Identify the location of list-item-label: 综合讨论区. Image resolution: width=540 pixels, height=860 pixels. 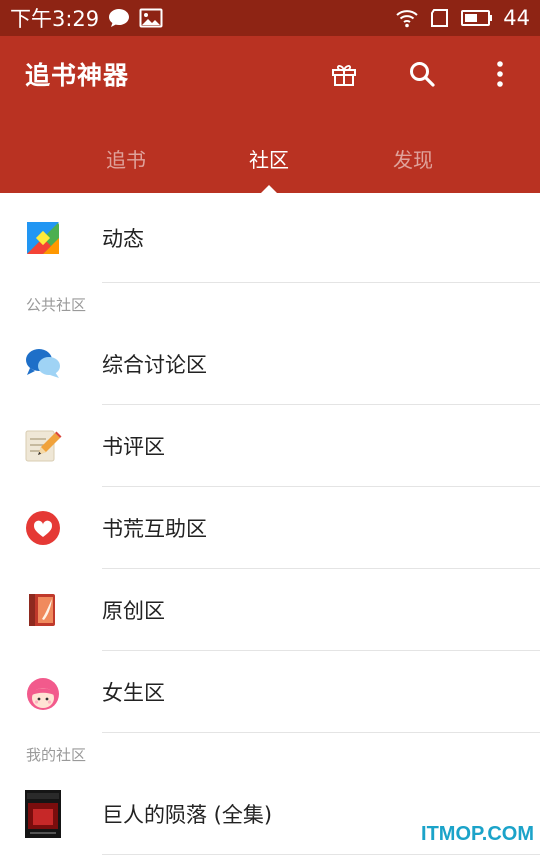
(154, 365).